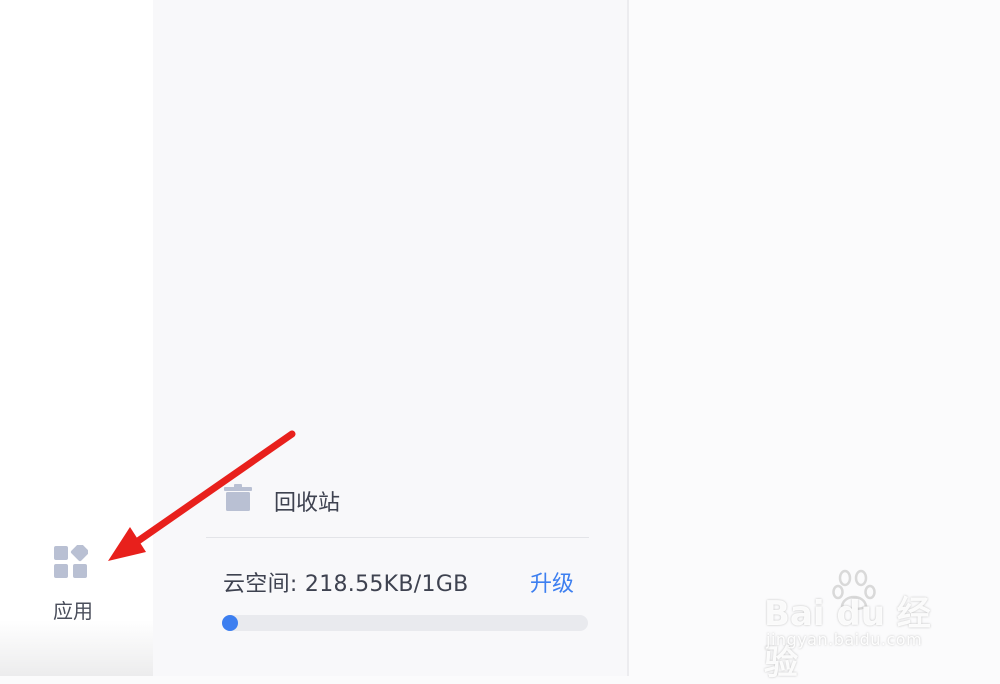  What do you see at coordinates (230, 623) in the screenshot?
I see `storage-progress-fill` at bounding box center [230, 623].